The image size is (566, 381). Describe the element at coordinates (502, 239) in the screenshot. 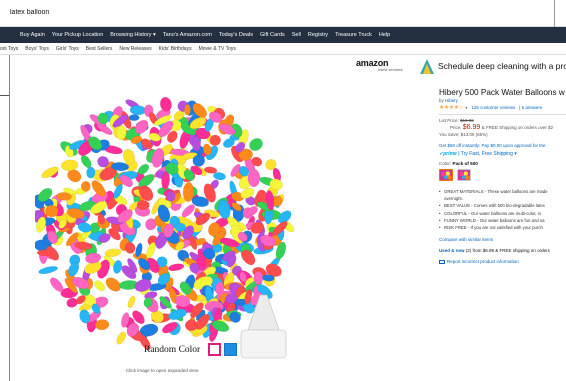

I see `compare-similar-link: Compare with similar items` at that location.